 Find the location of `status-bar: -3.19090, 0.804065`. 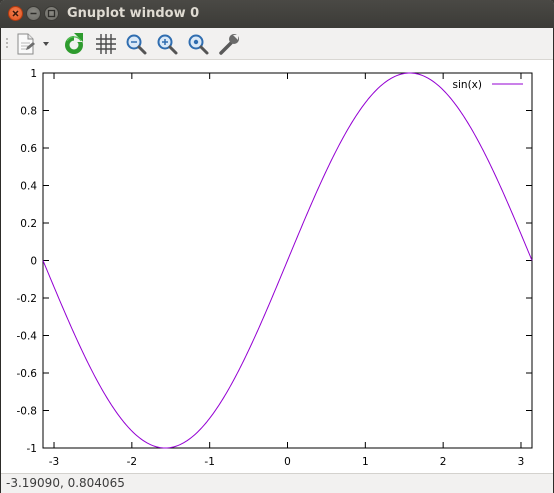

status-bar: -3.19090, 0.804065 is located at coordinates (277, 483).